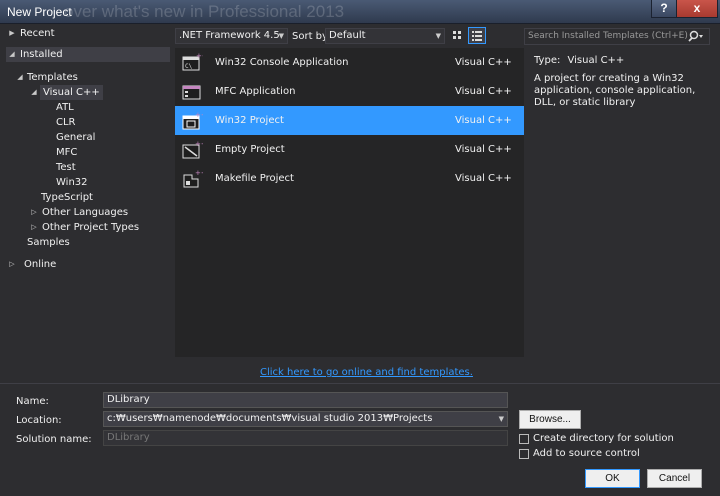 The image size is (720, 496). What do you see at coordinates (193, 178) in the screenshot?
I see `makefile-project-icon: ++` at bounding box center [193, 178].